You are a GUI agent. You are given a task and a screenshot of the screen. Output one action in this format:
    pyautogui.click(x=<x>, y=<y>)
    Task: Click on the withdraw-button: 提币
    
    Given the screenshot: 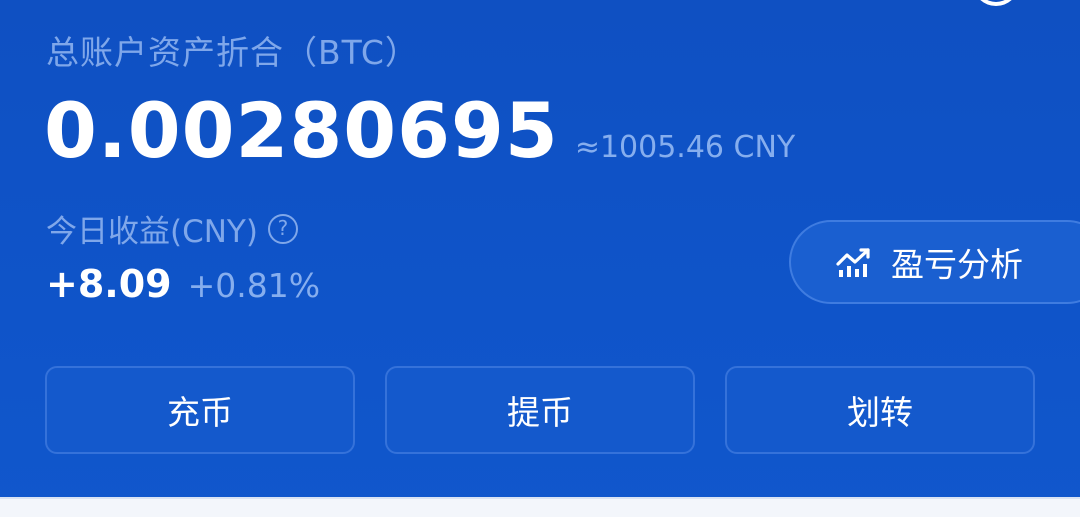 What is the action you would take?
    pyautogui.click(x=540, y=410)
    